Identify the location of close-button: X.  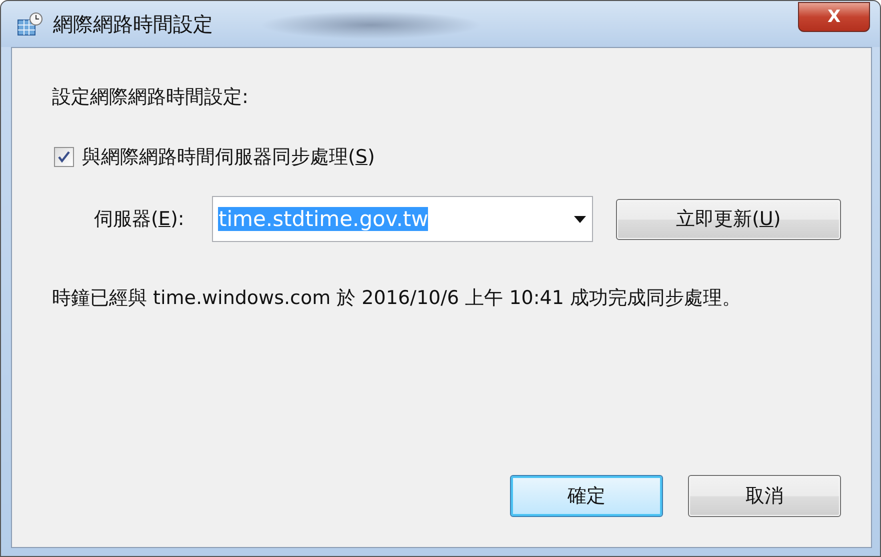
(834, 17).